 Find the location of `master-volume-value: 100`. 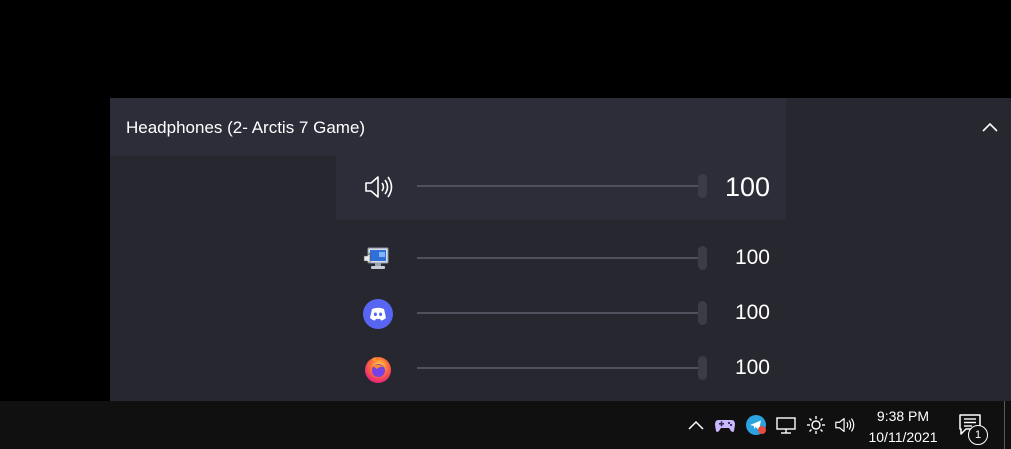

master-volume-value: 100 is located at coordinates (747, 187).